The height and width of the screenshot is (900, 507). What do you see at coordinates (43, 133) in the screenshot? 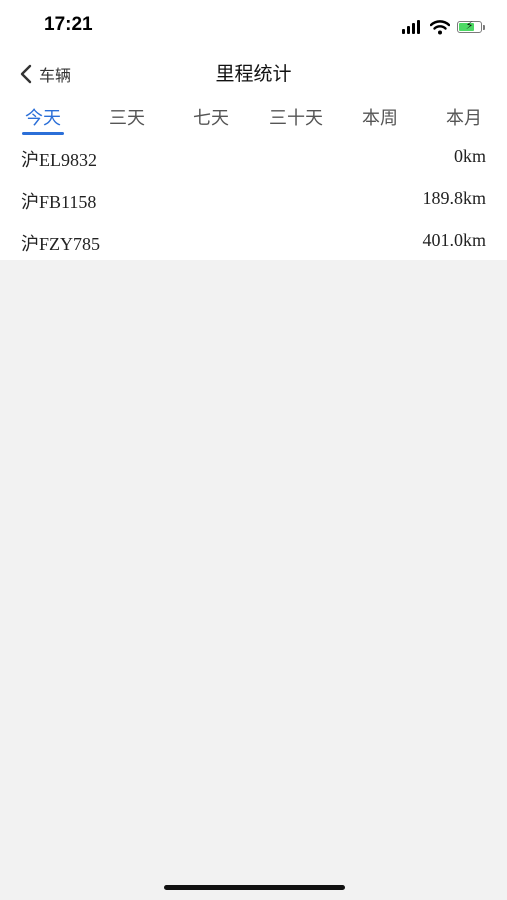
I see `active-tab-indicator` at bounding box center [43, 133].